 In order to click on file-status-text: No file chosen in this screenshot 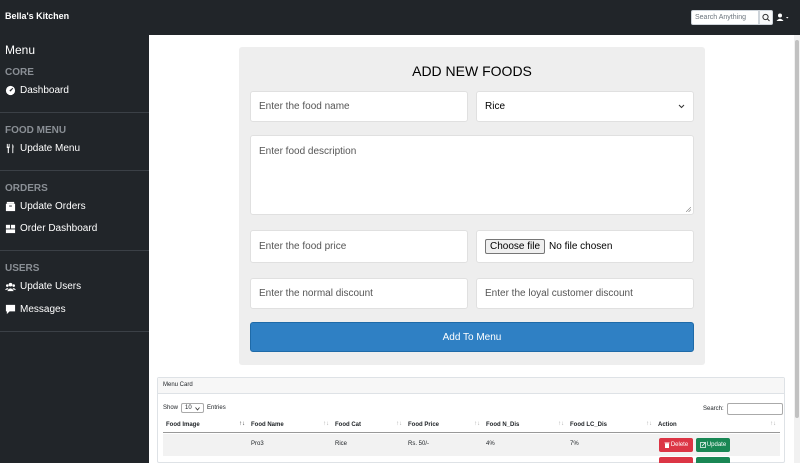, I will do `click(581, 246)`.